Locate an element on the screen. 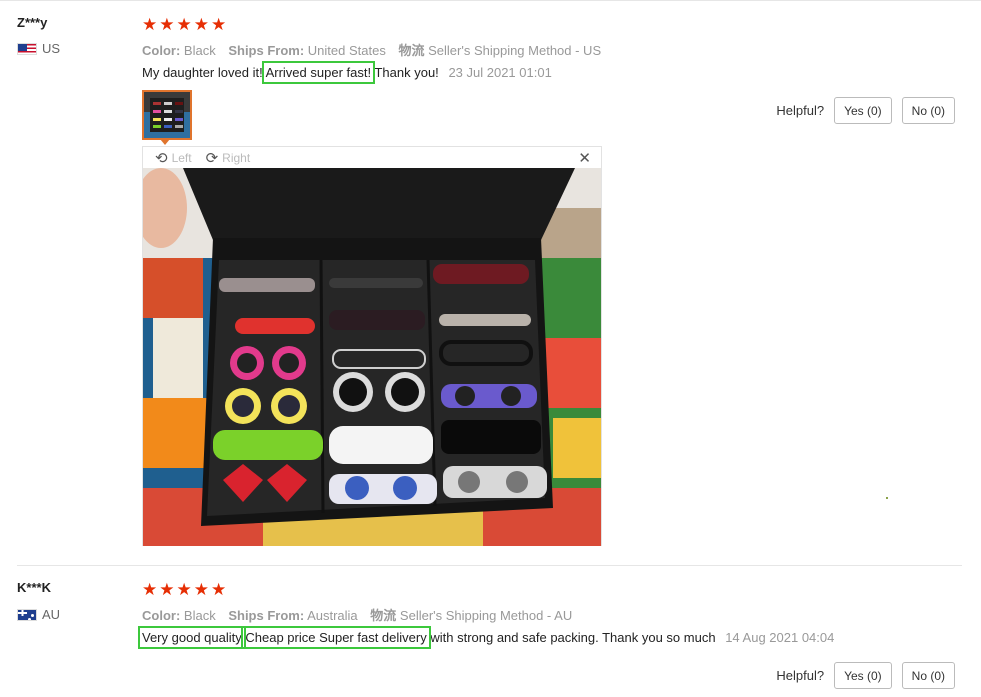  country-code: US is located at coordinates (51, 48).